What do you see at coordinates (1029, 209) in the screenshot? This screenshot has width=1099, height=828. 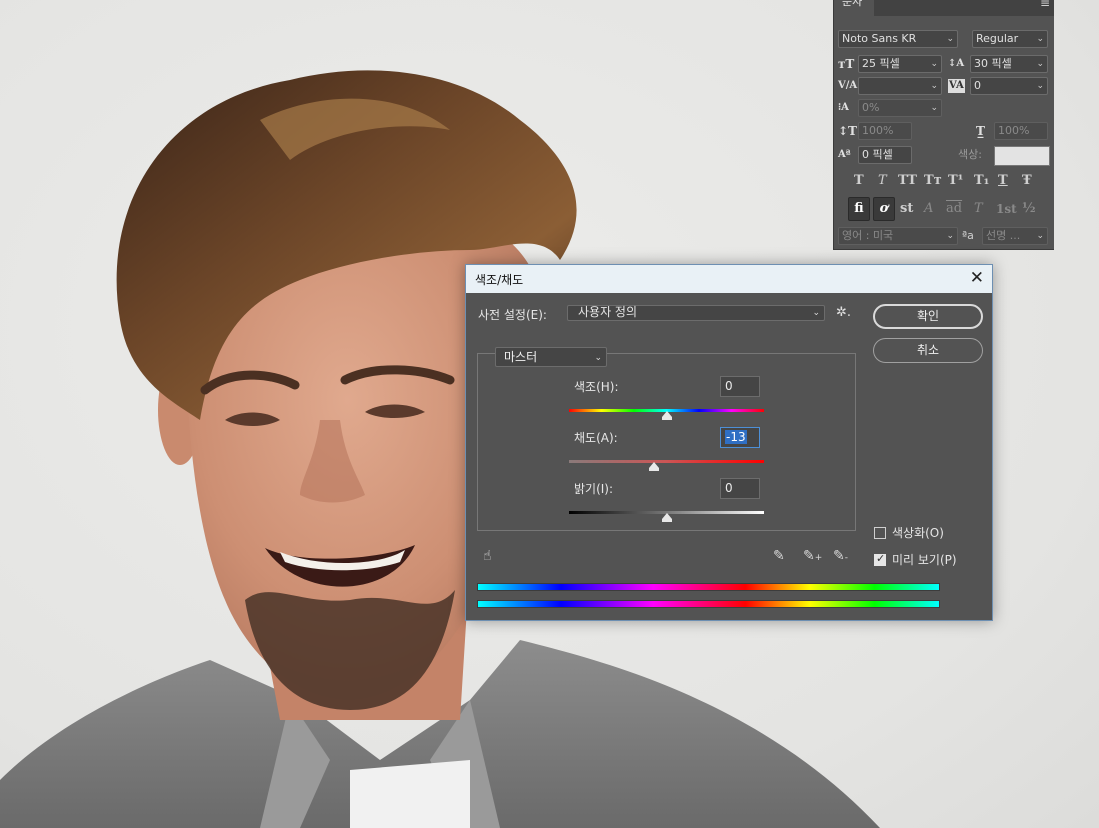 I see `fractions-button: ½` at bounding box center [1029, 209].